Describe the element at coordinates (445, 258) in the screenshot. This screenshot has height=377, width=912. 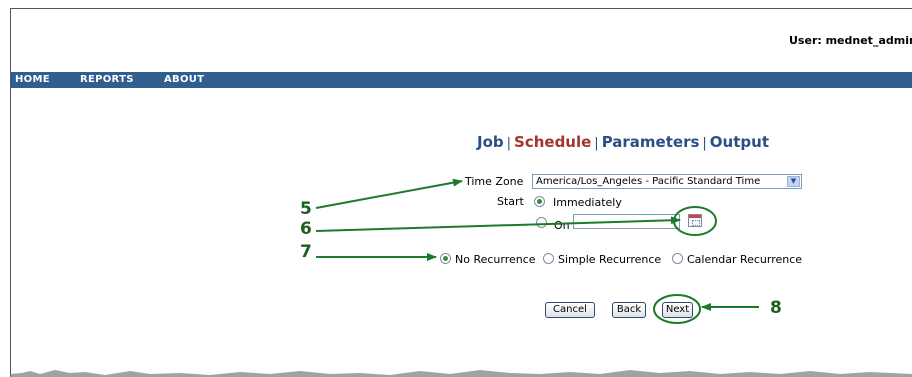
I see `no-recurrence-radio` at that location.